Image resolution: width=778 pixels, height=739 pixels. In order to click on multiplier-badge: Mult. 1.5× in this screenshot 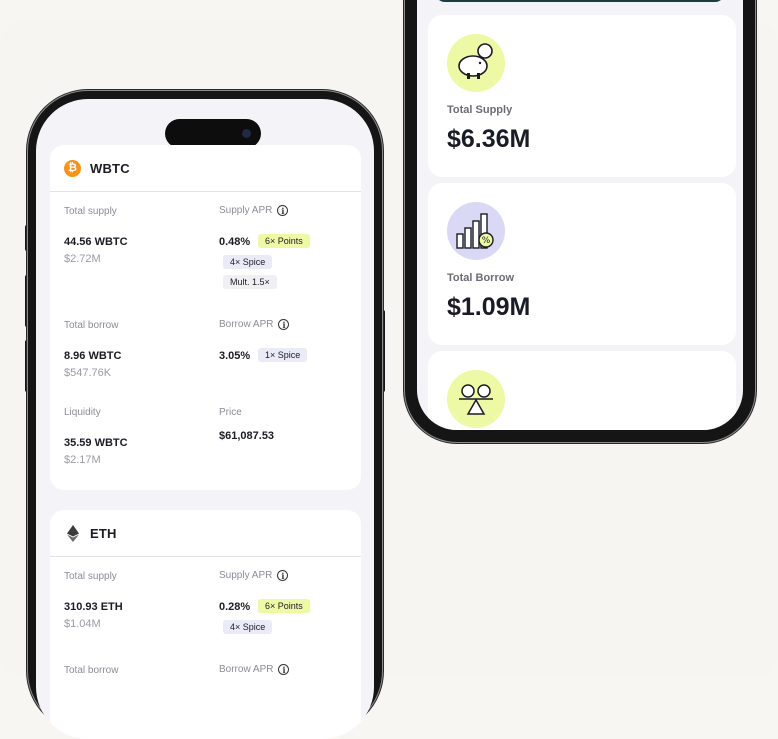, I will do `click(250, 282)`.